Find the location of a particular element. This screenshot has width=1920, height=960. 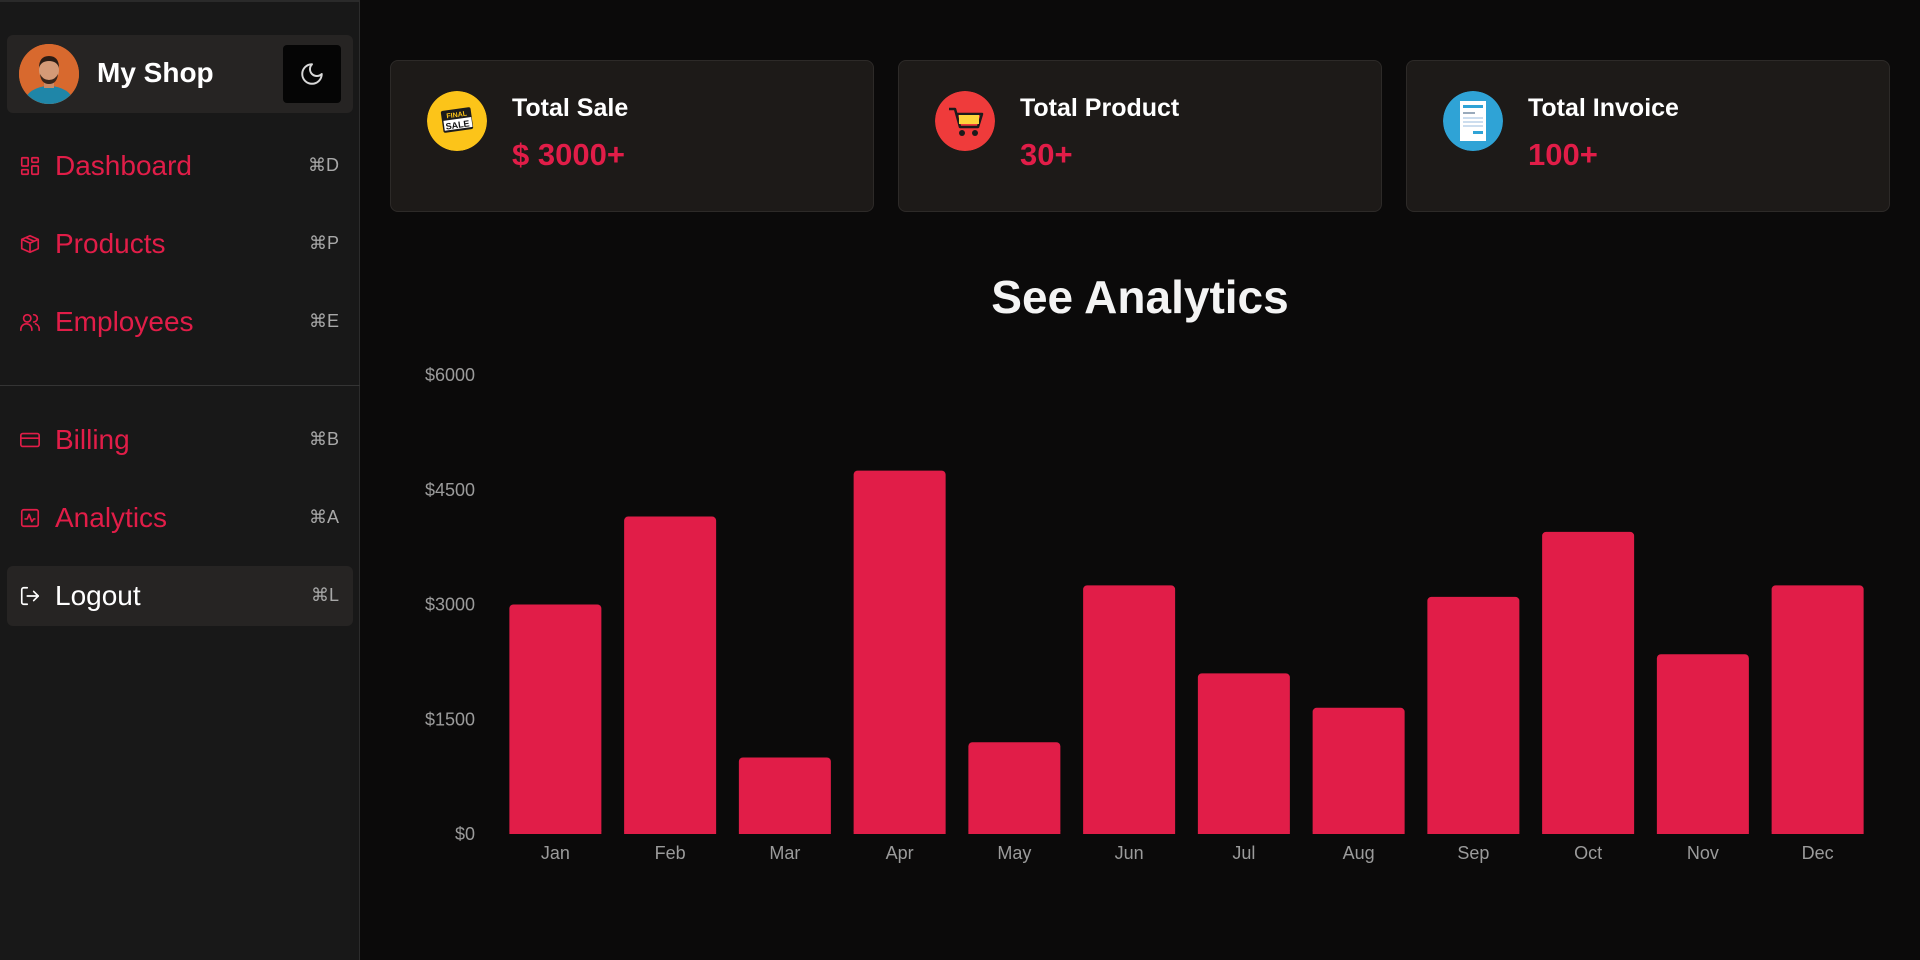

shortcut-hint: ⌘L is located at coordinates (324, 595).